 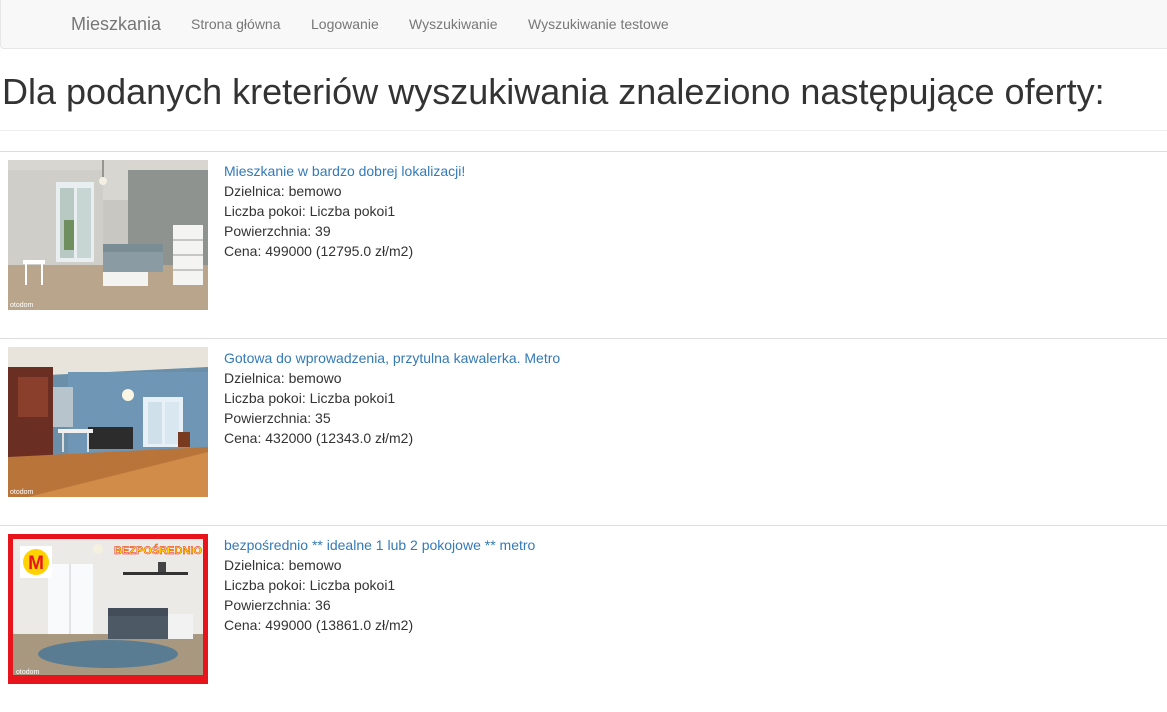 I want to click on offer-price: Cena: 499000 (13861.0 zł/m2), so click(x=319, y=625).